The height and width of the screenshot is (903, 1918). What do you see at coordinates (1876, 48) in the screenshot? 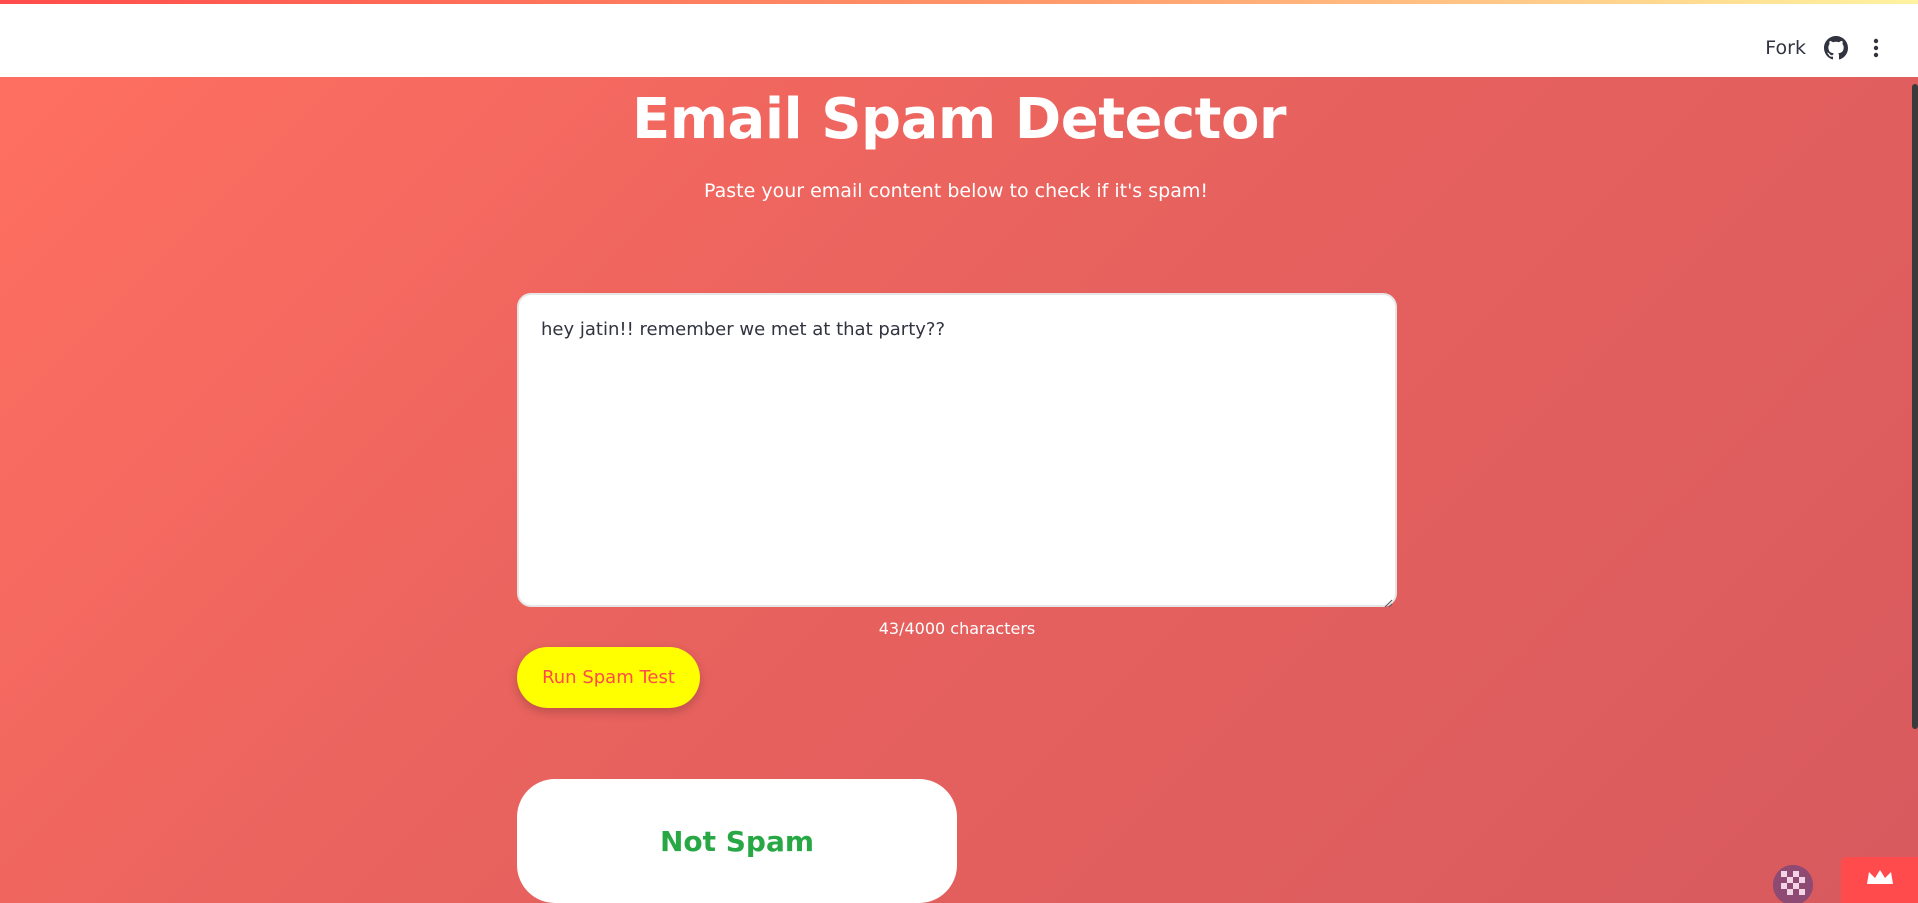
I see `kebab-menu-icon` at bounding box center [1876, 48].